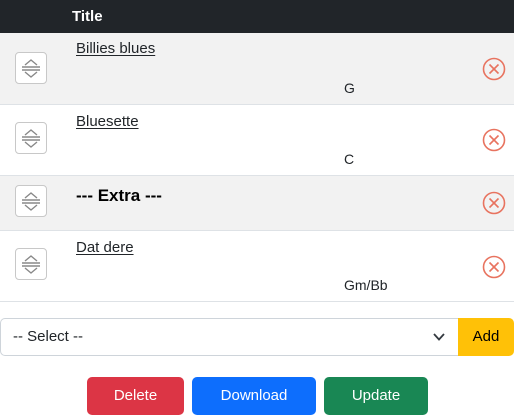  What do you see at coordinates (115, 48) in the screenshot?
I see `song-title-link: Billies blues` at bounding box center [115, 48].